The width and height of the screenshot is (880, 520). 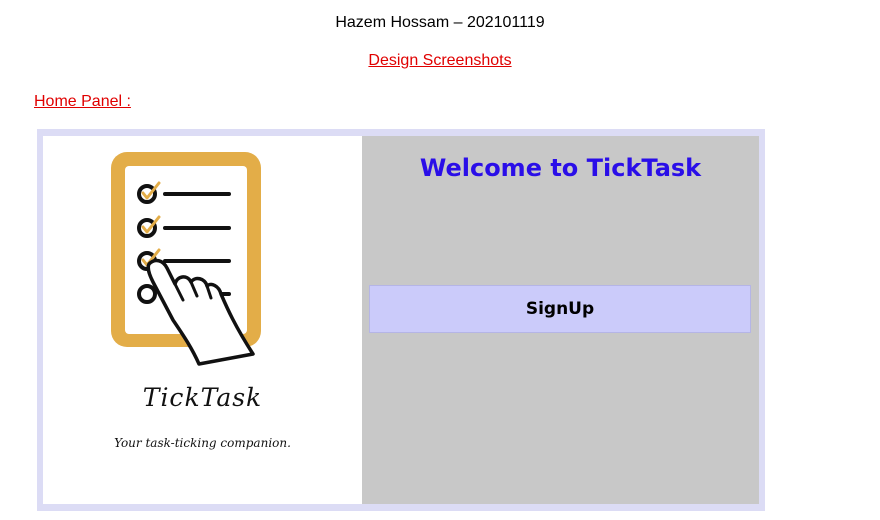 I want to click on signup-button: SignUp, so click(x=560, y=309).